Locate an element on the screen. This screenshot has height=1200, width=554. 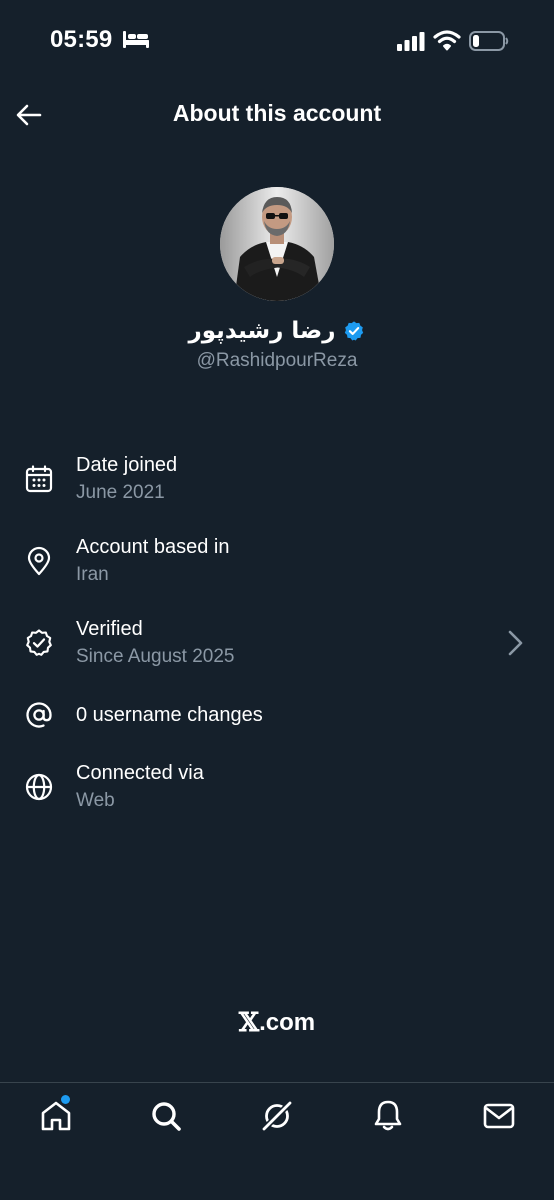
account-handle: @RashidpourReza is located at coordinates (277, 360).